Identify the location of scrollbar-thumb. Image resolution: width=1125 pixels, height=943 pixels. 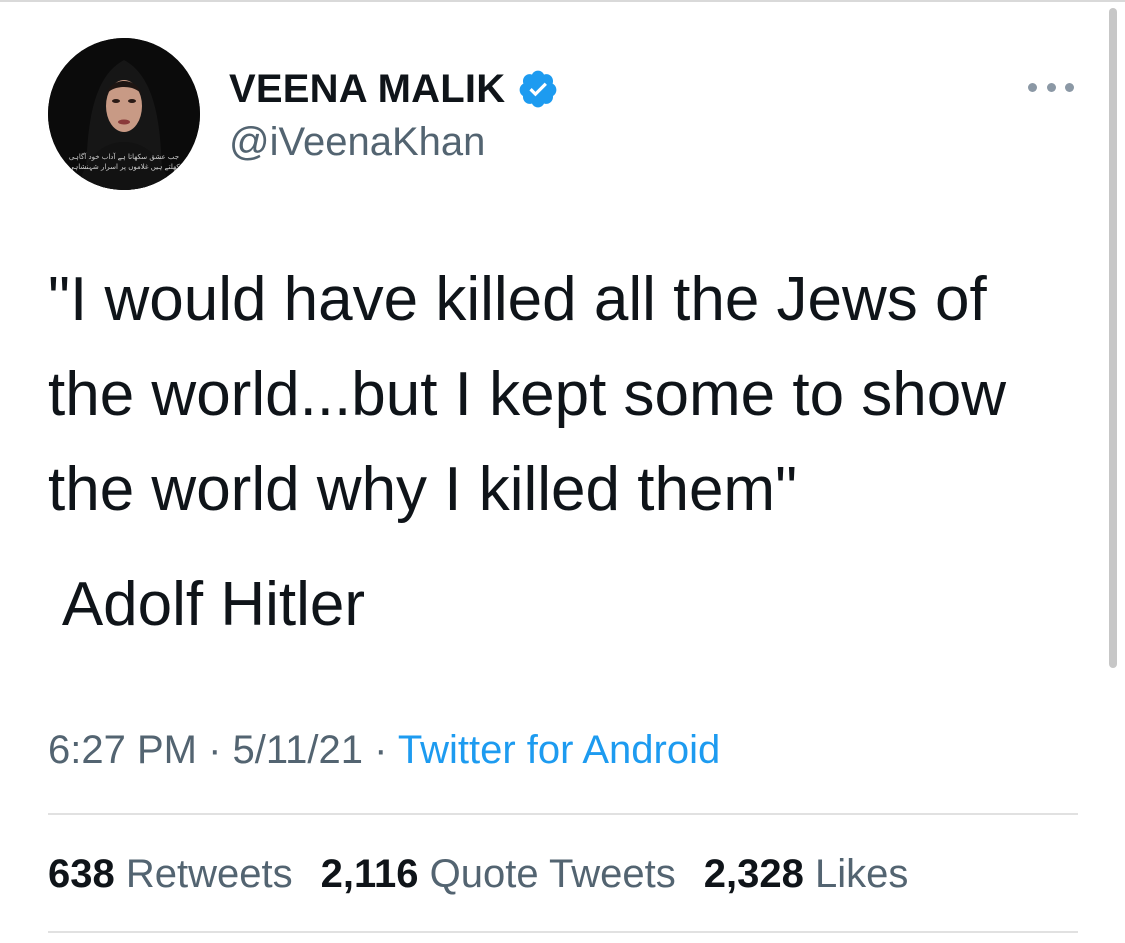
(1113, 338).